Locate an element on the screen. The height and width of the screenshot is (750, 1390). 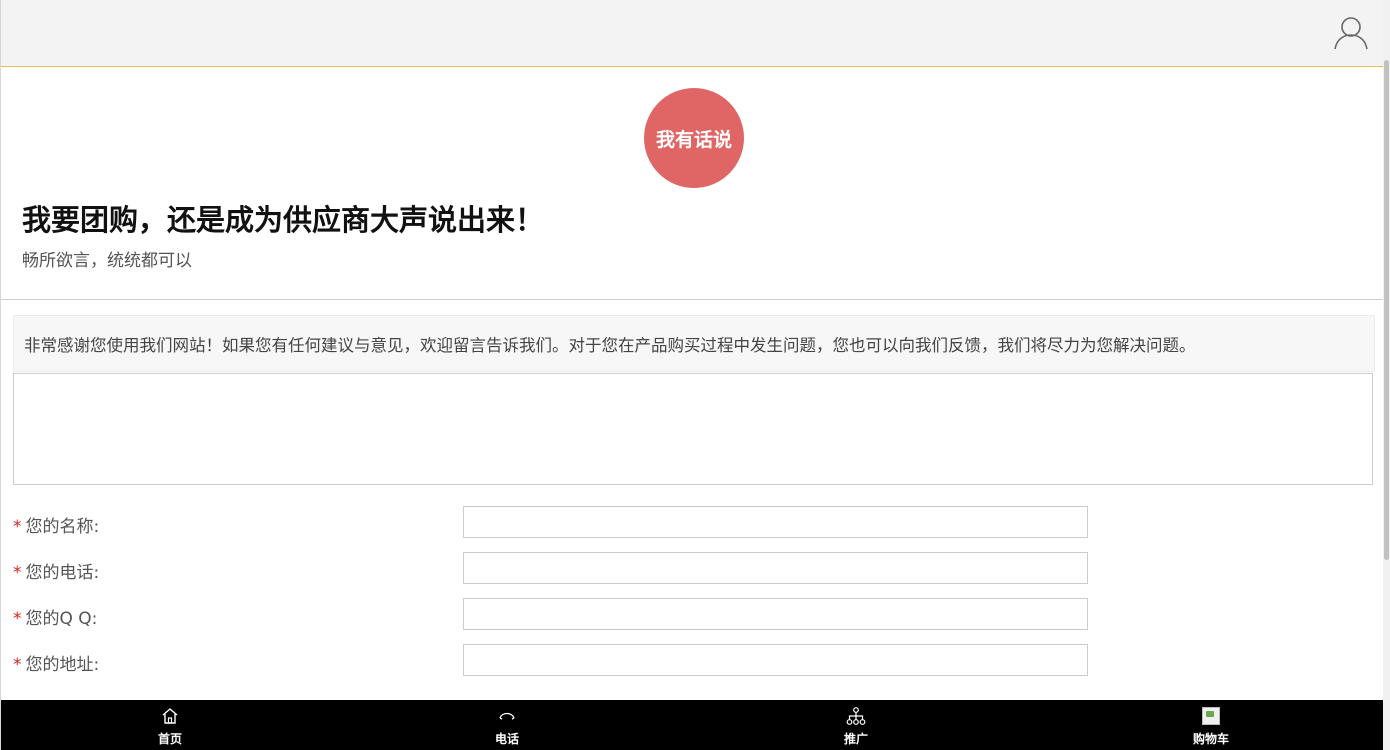
nav-label-home: 首页 is located at coordinates (169, 739).